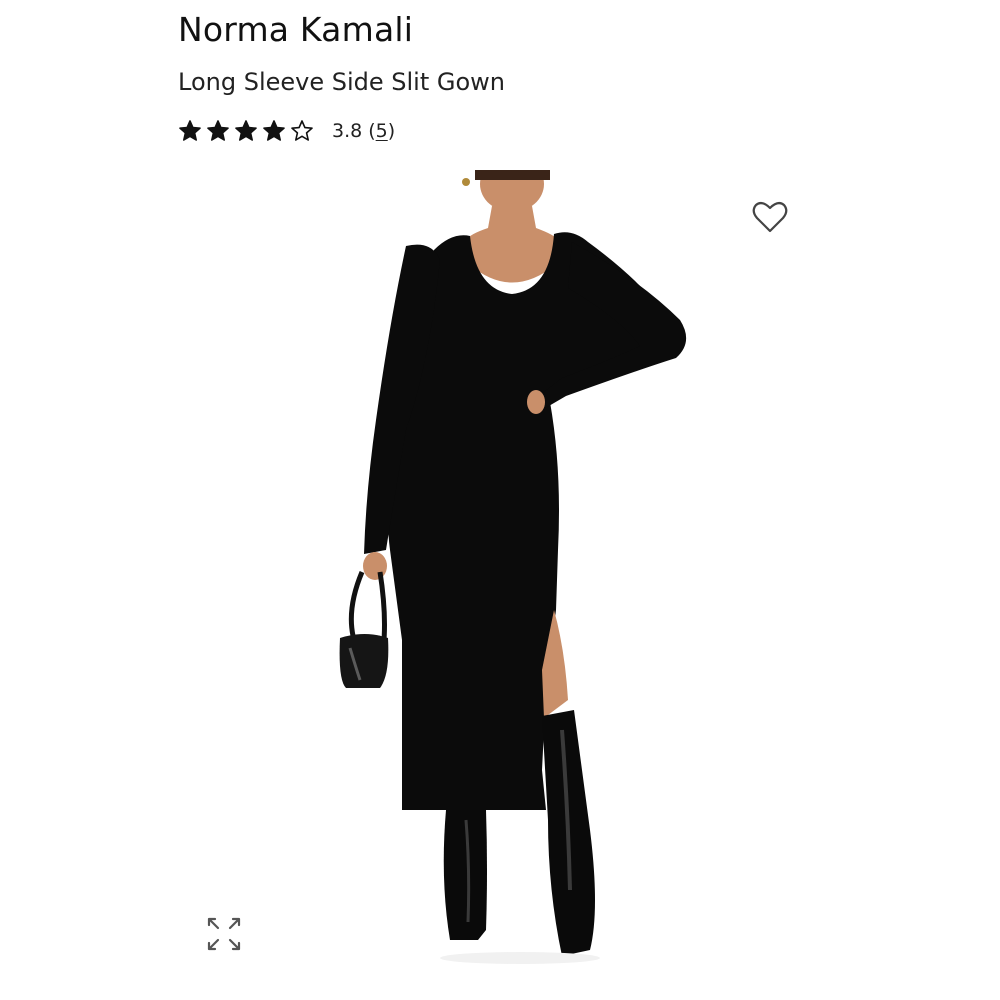 The image size is (1000, 1000). I want to click on floor-shadow, so click(520, 958).